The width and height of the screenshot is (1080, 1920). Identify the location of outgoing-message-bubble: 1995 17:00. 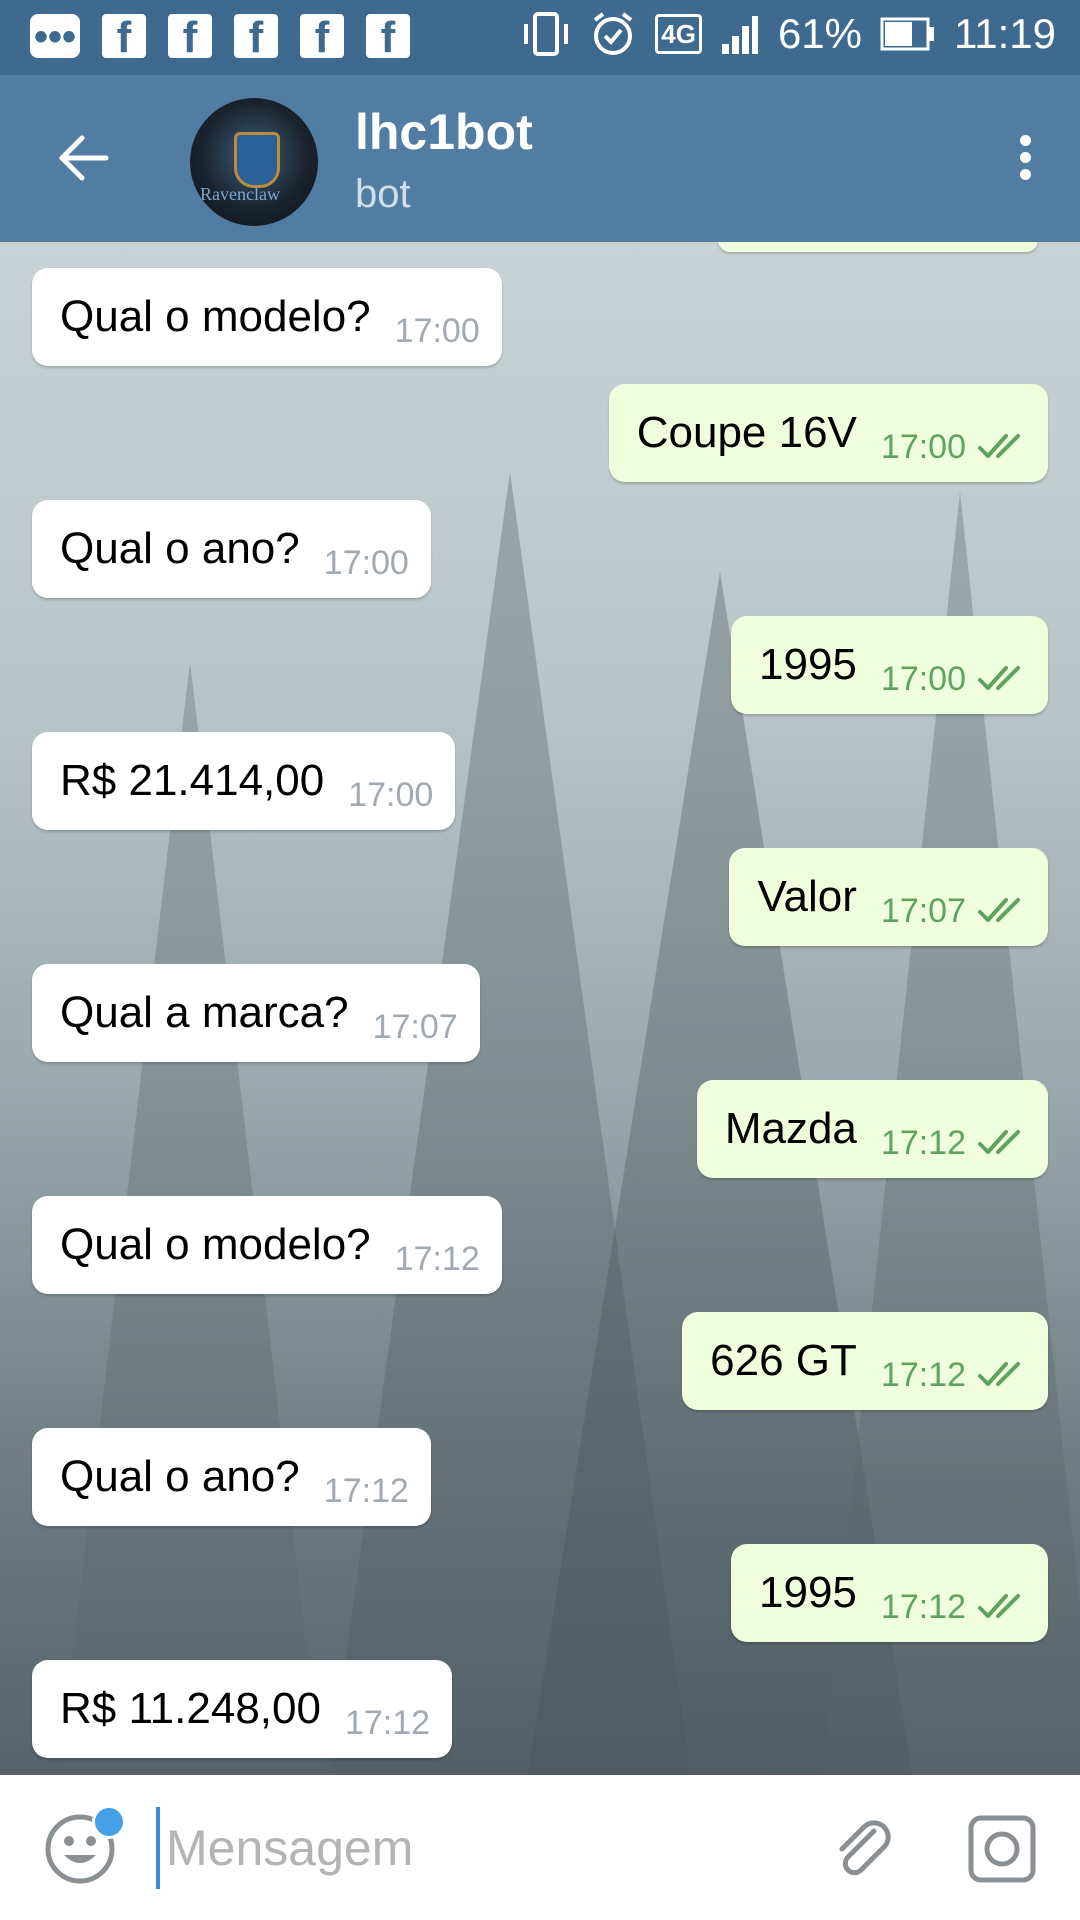
(889, 665).